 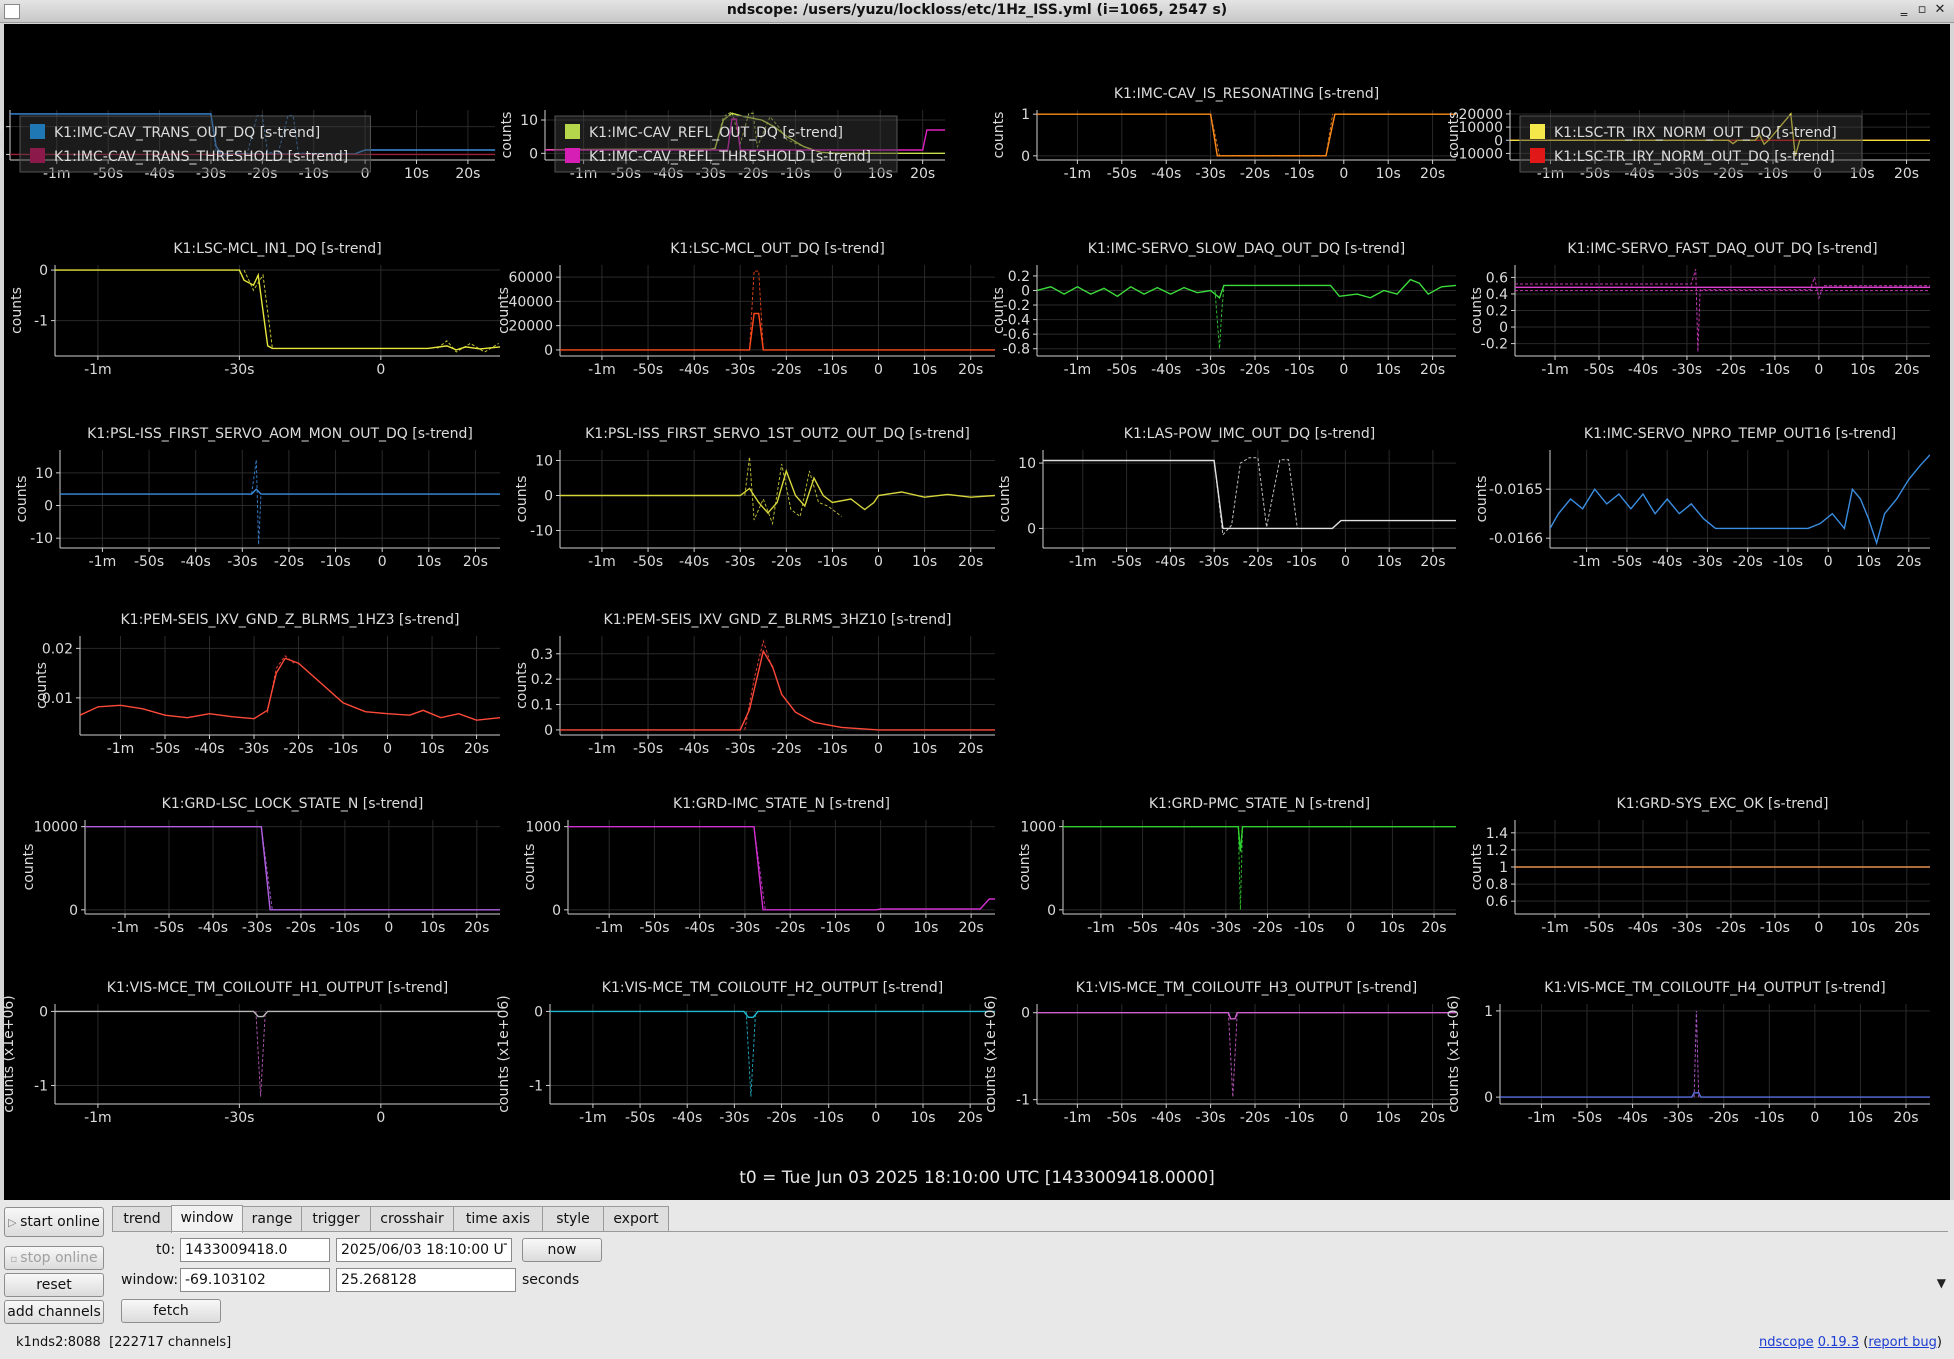 What do you see at coordinates (54, 1258) in the screenshot?
I see `stop-online-button: ▫ stop online` at bounding box center [54, 1258].